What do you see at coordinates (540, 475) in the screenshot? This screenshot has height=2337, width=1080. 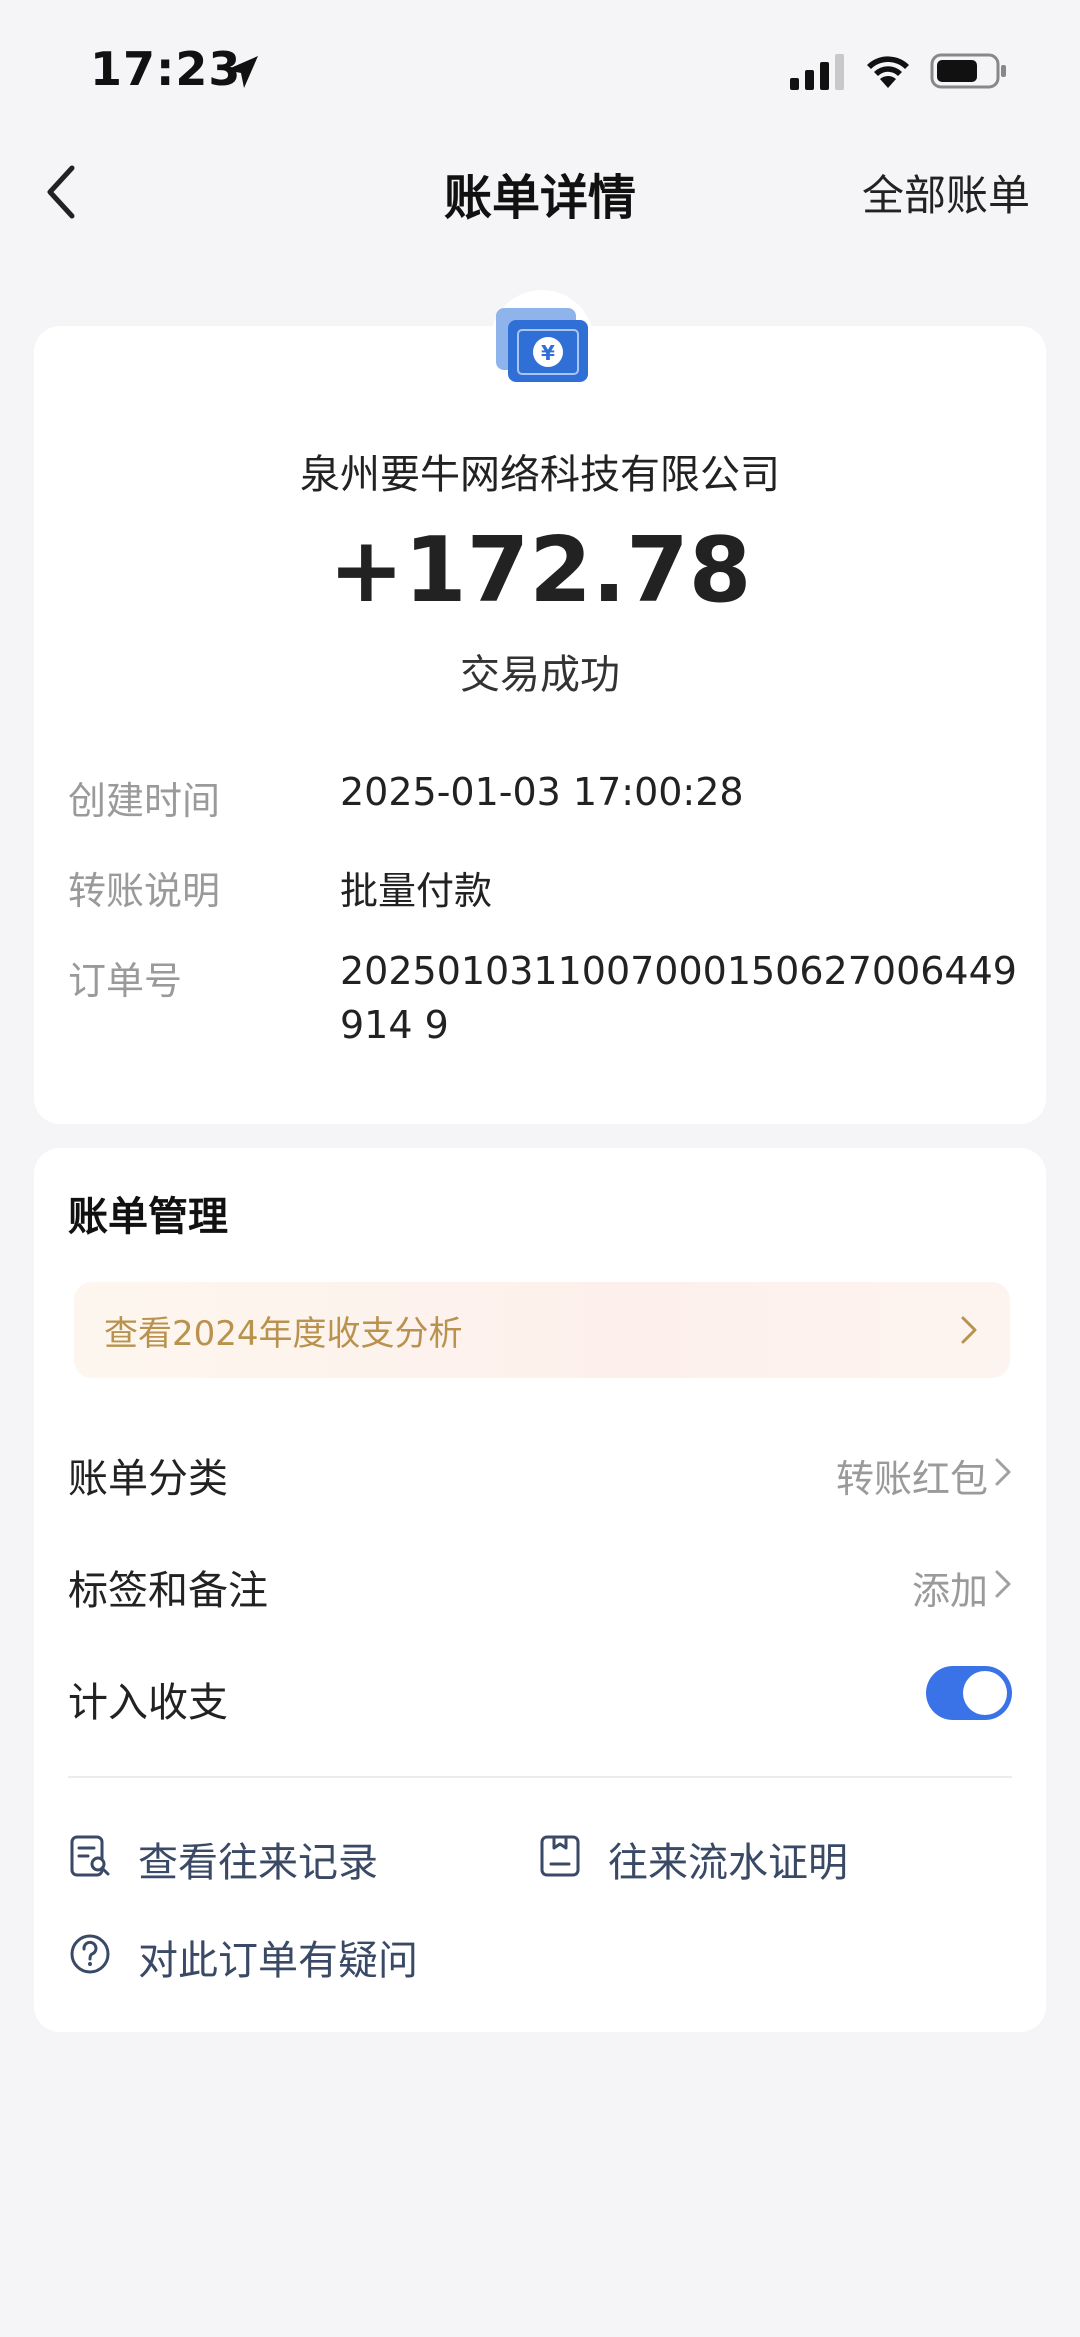 I see `merchant-name: 泉州要牛网络科技有限公司` at bounding box center [540, 475].